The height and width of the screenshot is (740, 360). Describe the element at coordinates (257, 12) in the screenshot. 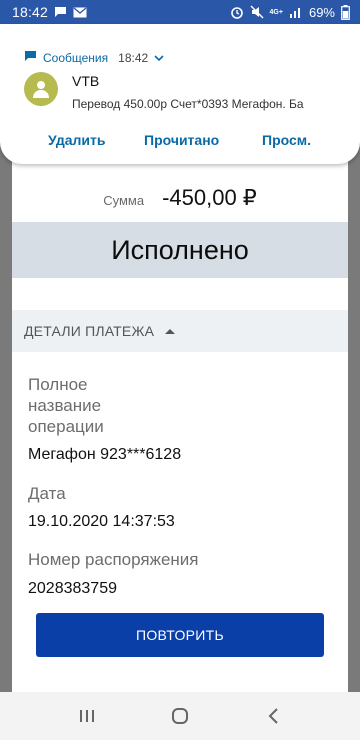

I see `mute-icon` at that location.